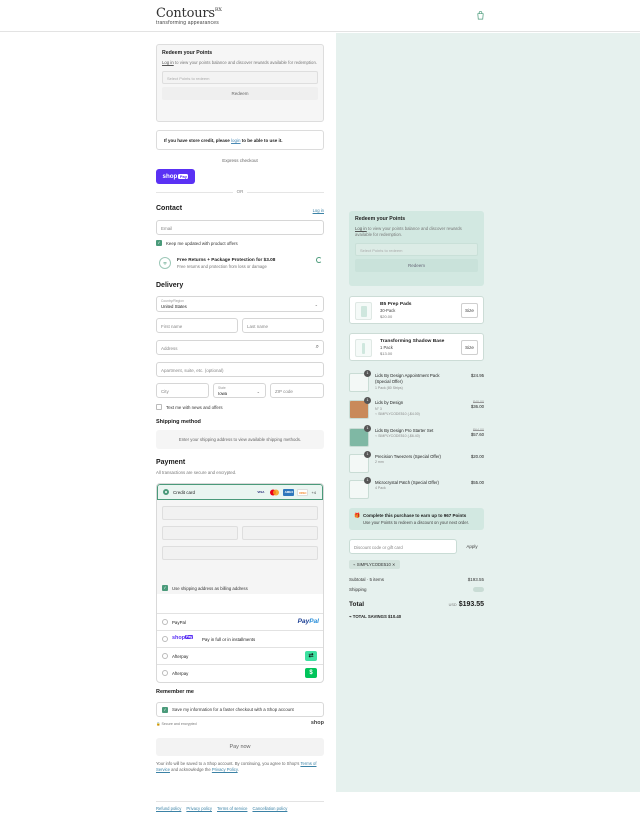  Describe the element at coordinates (297, 390) in the screenshot. I see `zip-field: ZIP code` at that location.